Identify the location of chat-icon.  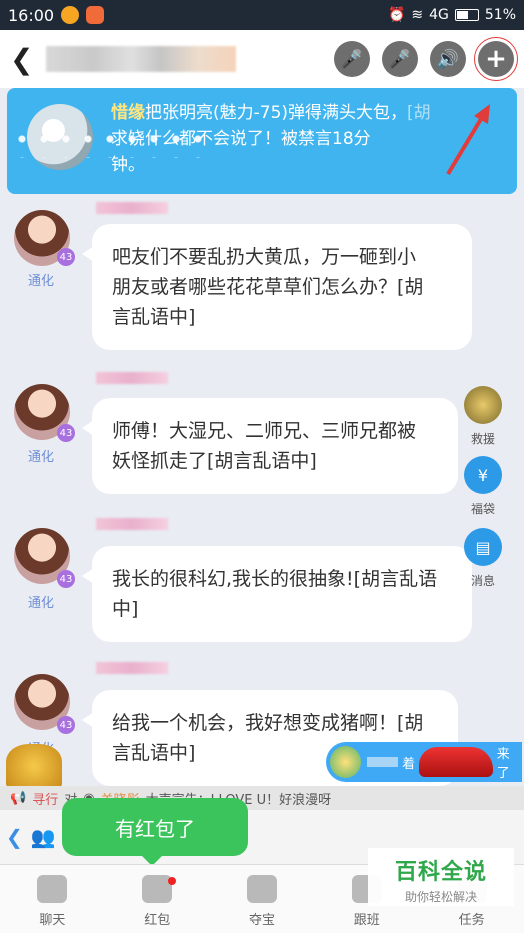
(52, 889).